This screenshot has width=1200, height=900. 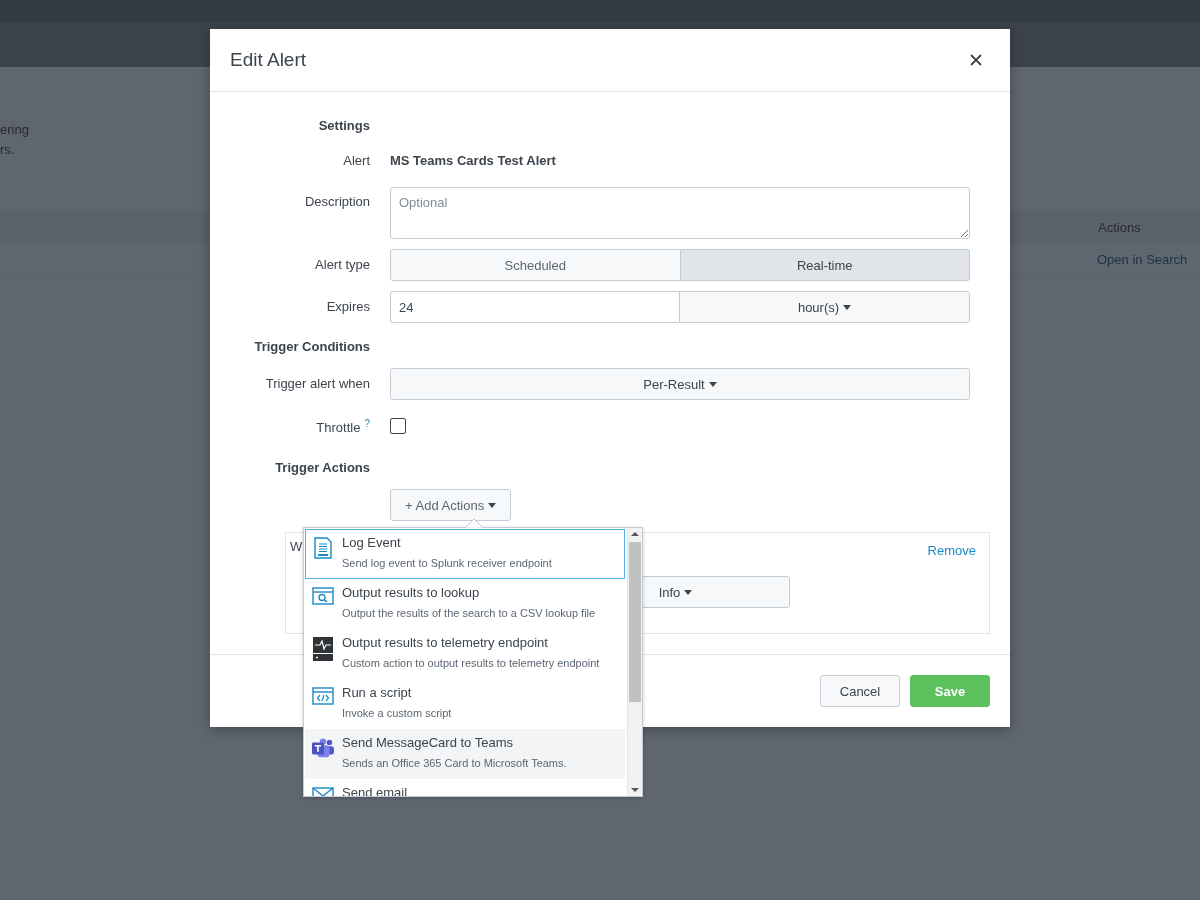 What do you see at coordinates (367, 423) in the screenshot?
I see `help-link: ?` at bounding box center [367, 423].